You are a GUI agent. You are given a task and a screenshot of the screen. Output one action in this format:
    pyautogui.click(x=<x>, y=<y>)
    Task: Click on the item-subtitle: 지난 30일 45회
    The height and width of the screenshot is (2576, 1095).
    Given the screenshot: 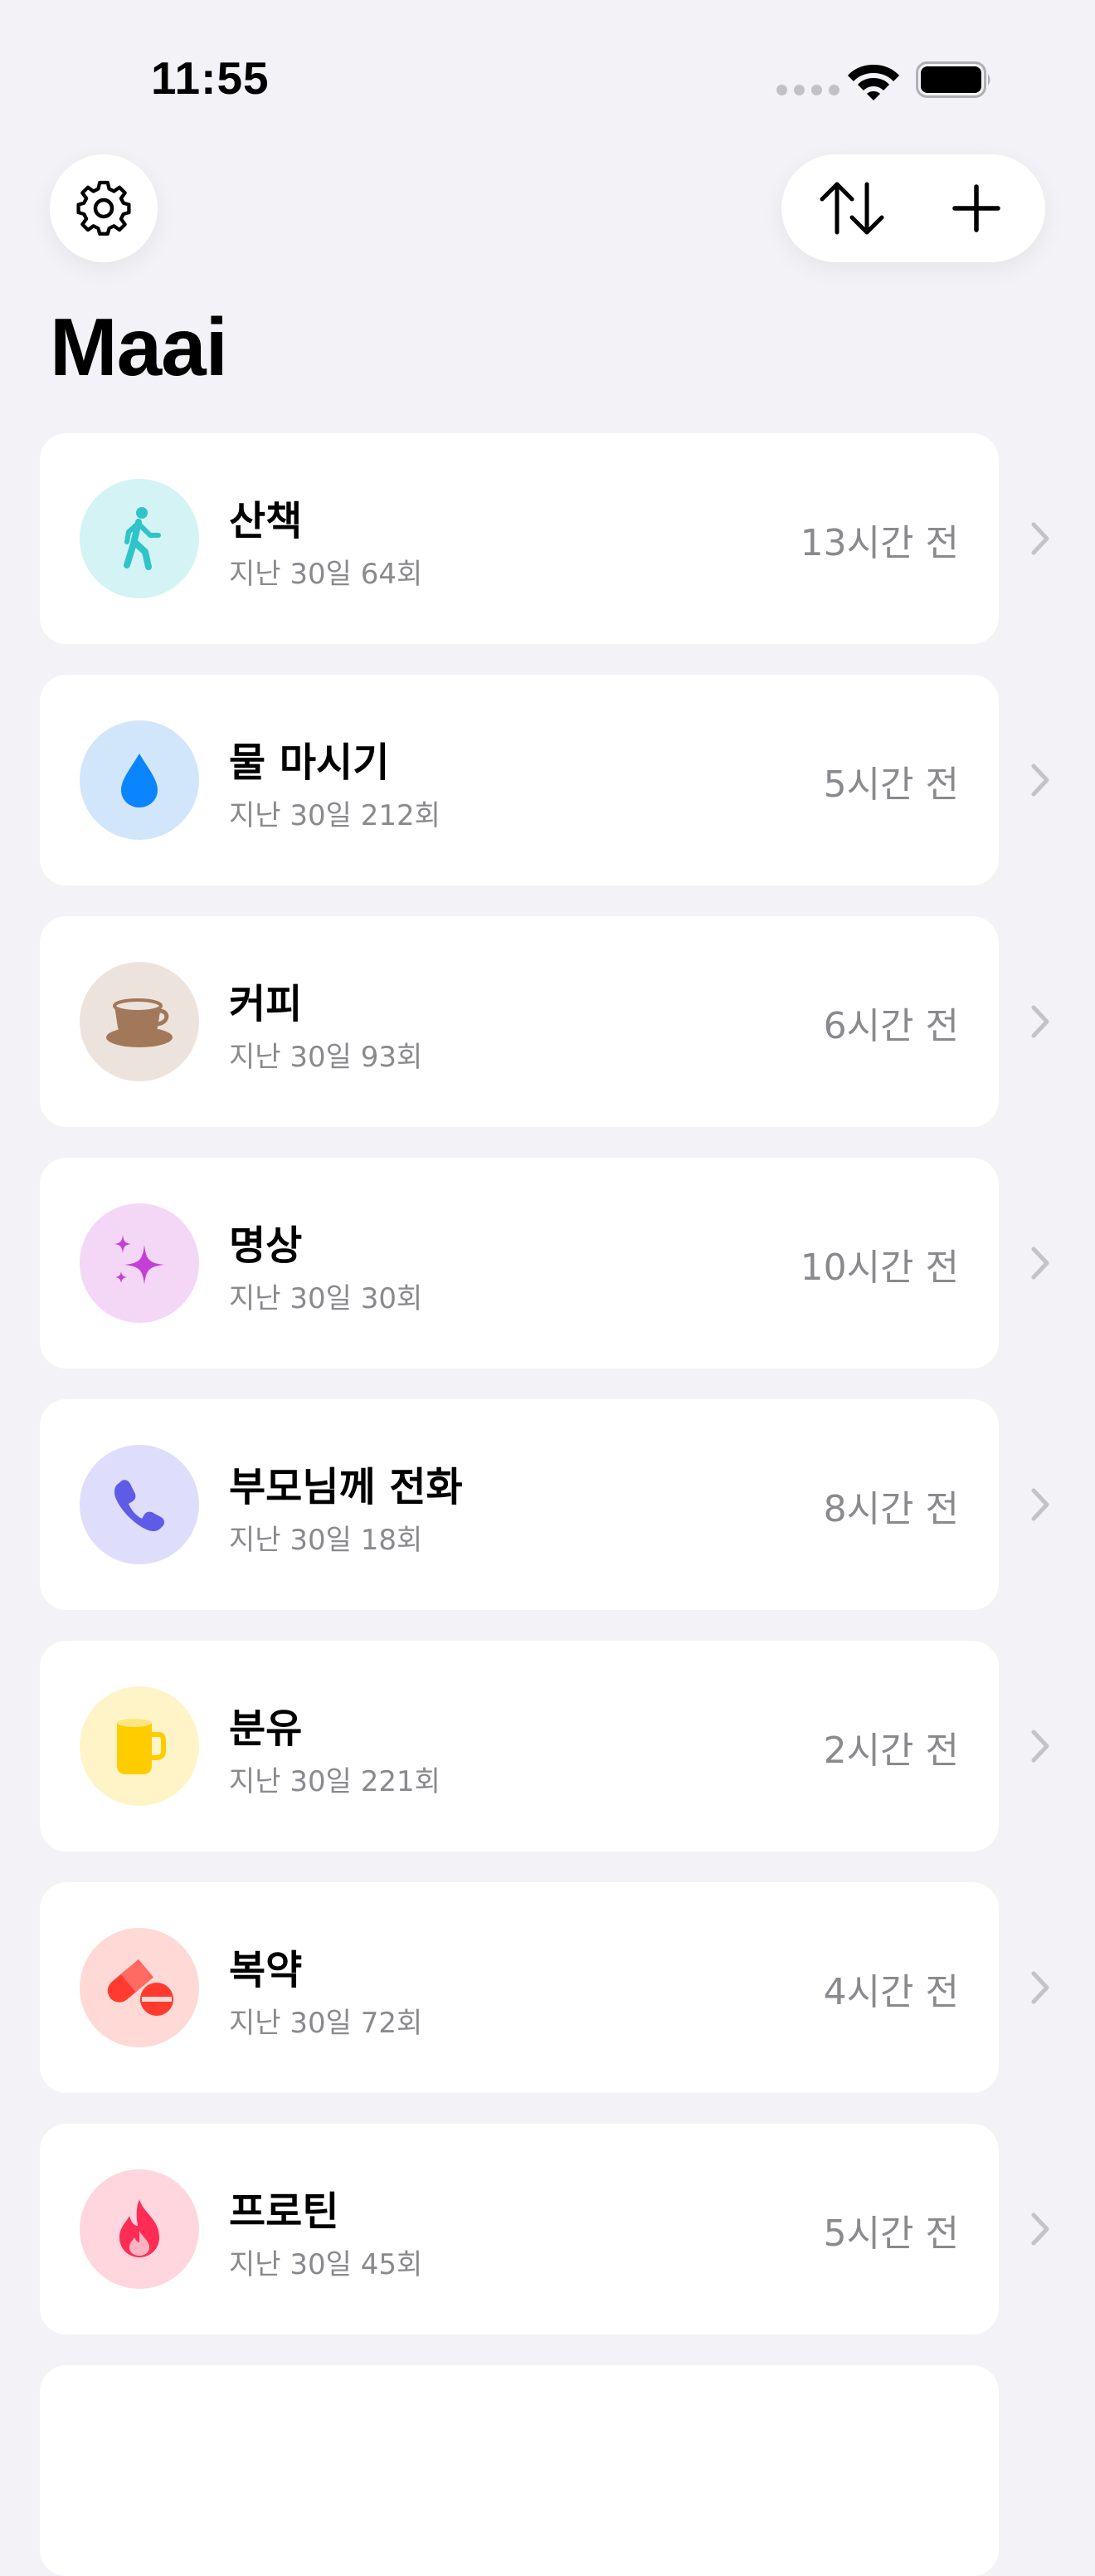 What is the action you would take?
    pyautogui.click(x=326, y=2264)
    